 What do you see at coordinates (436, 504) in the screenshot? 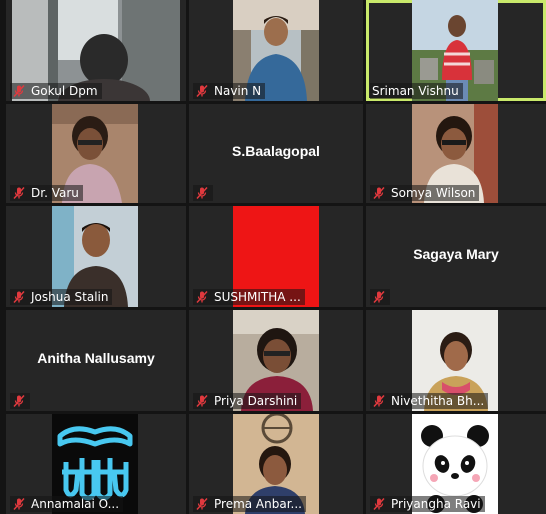
I see `participant-name: Priyangha Ravi` at bounding box center [436, 504].